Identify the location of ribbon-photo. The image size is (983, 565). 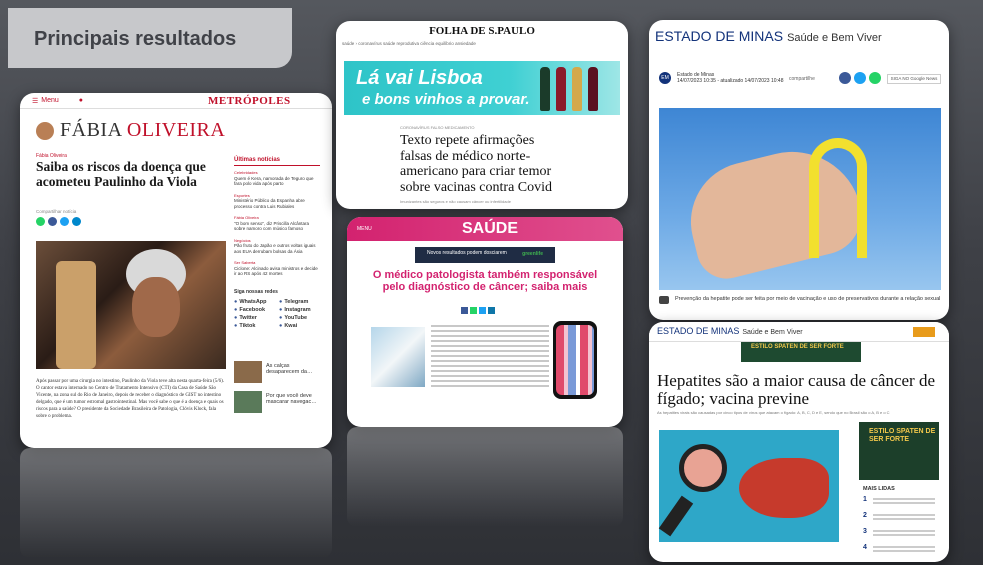
(800, 199).